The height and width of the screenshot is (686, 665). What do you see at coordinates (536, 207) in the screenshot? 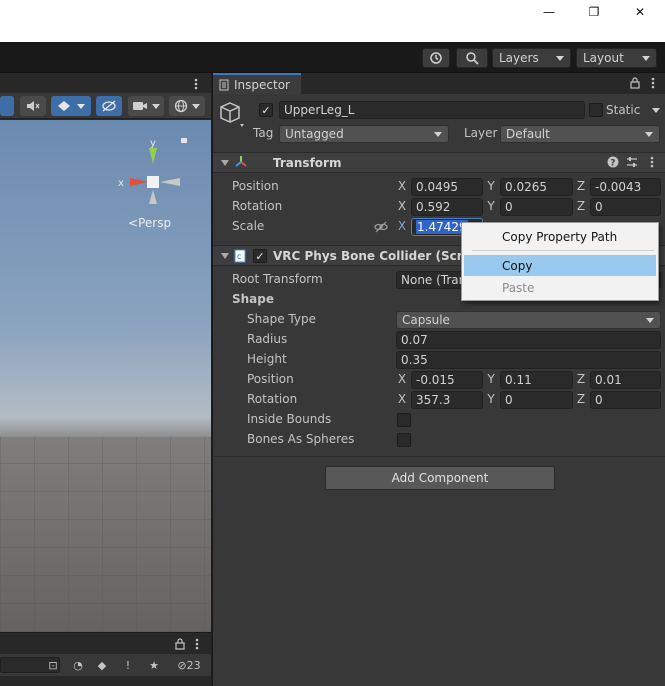
I see `transform-rotation-y-field: 0` at bounding box center [536, 207].